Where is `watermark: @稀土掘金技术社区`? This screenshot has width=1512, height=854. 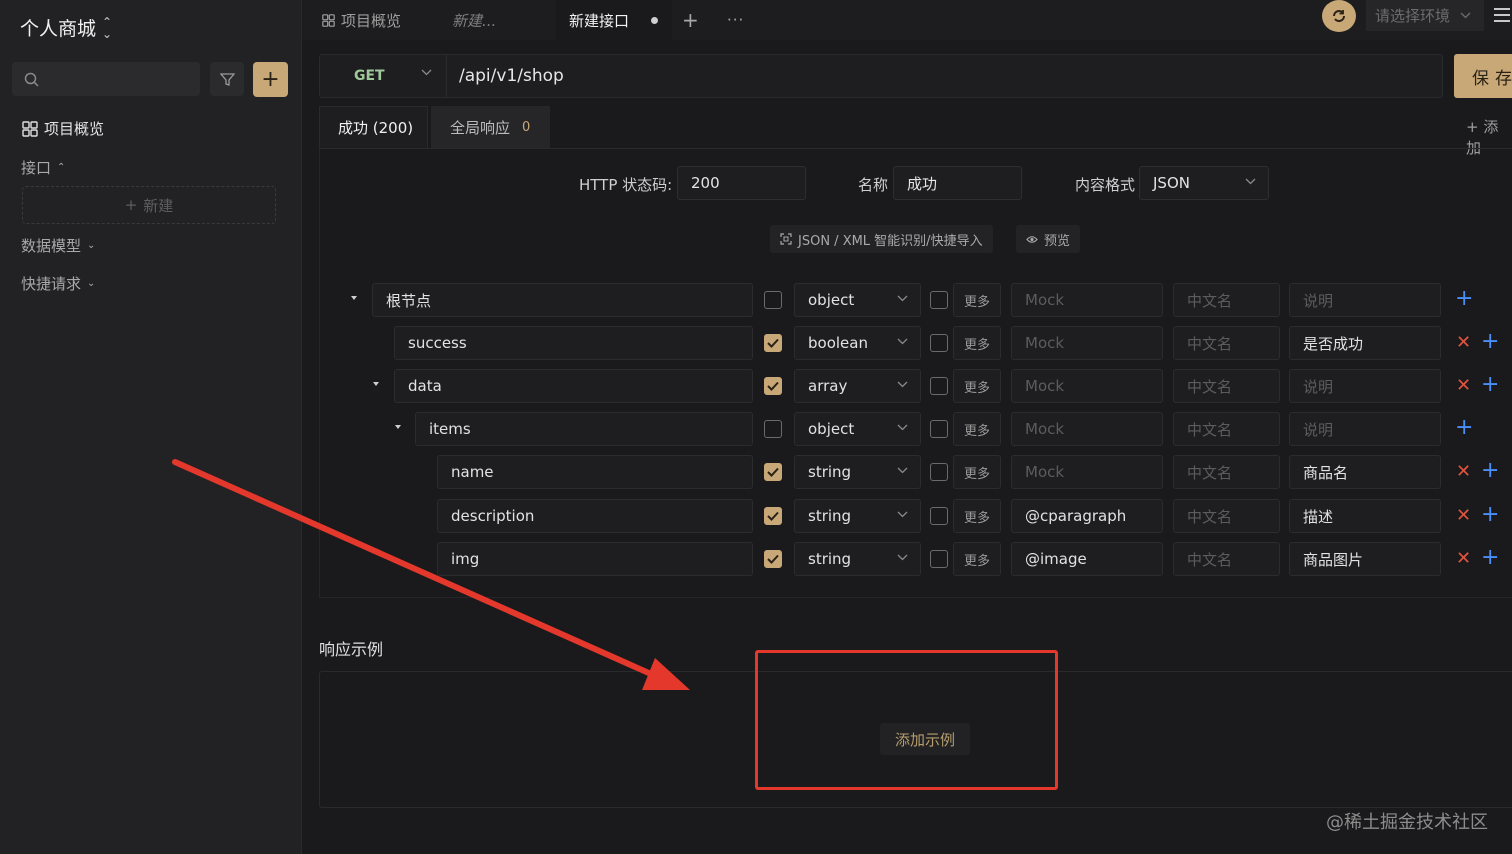
watermark: @稀土掘金技术社区 is located at coordinates (1407, 822).